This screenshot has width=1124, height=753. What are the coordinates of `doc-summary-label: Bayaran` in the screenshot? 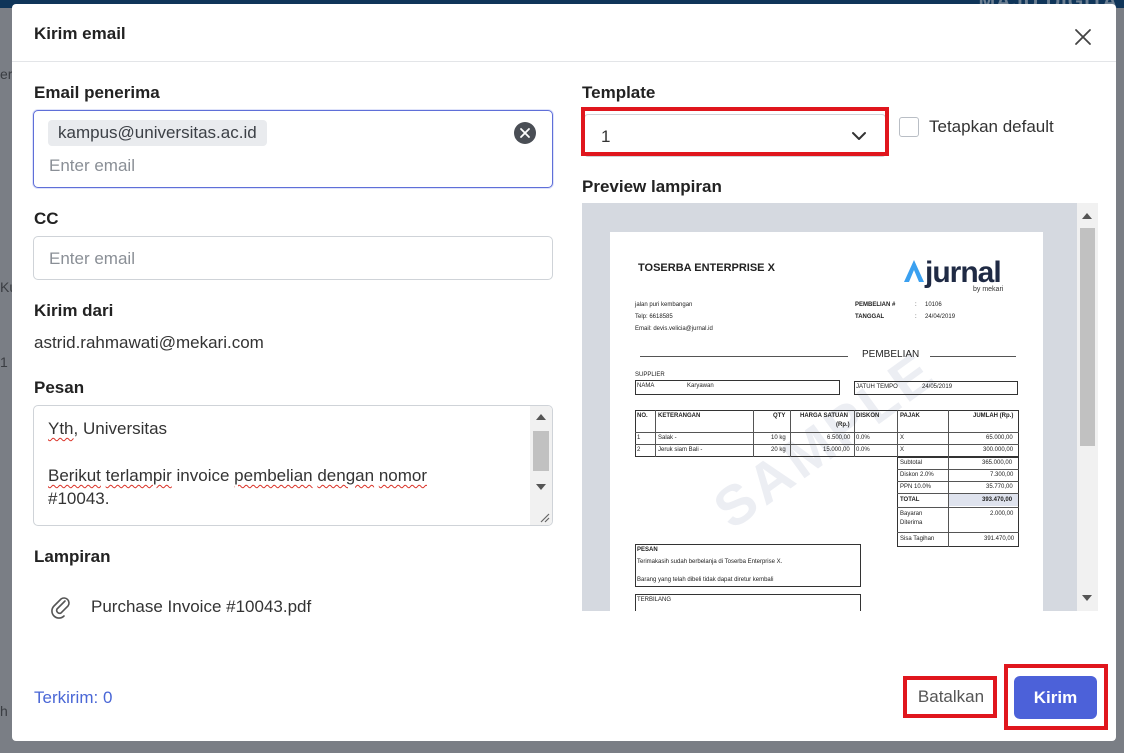 It's located at (911, 514).